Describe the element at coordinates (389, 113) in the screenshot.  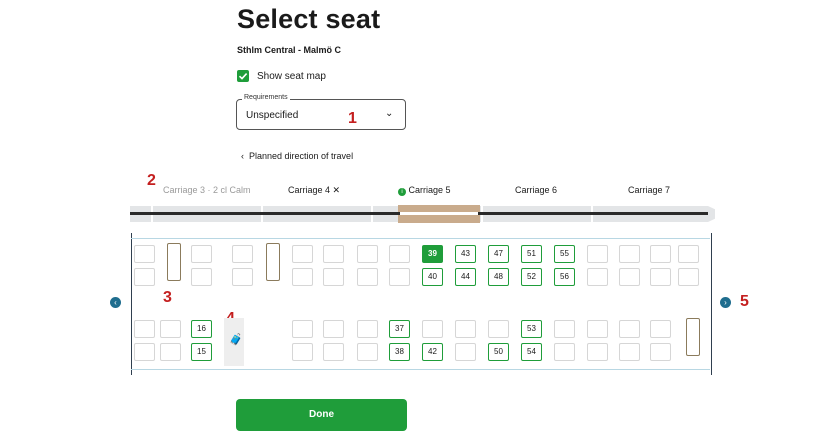
I see `chevron-down-icon: ⌄` at that location.